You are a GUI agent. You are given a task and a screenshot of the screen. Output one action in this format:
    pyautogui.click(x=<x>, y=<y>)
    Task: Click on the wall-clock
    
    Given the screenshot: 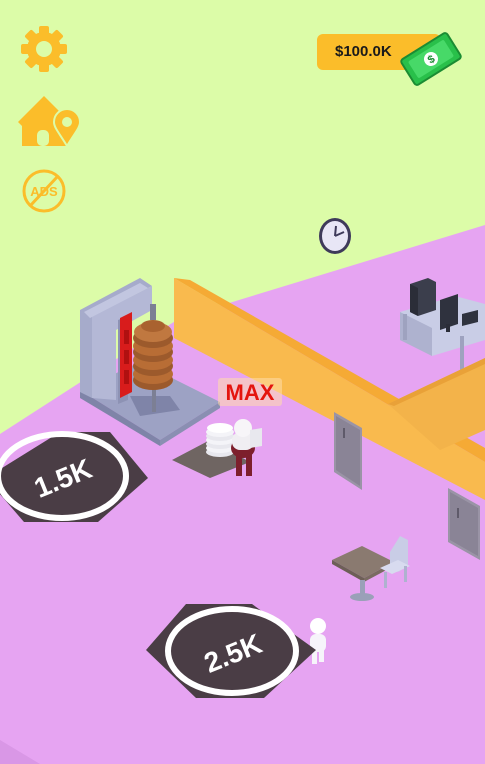 What is the action you would take?
    pyautogui.click(x=335, y=236)
    